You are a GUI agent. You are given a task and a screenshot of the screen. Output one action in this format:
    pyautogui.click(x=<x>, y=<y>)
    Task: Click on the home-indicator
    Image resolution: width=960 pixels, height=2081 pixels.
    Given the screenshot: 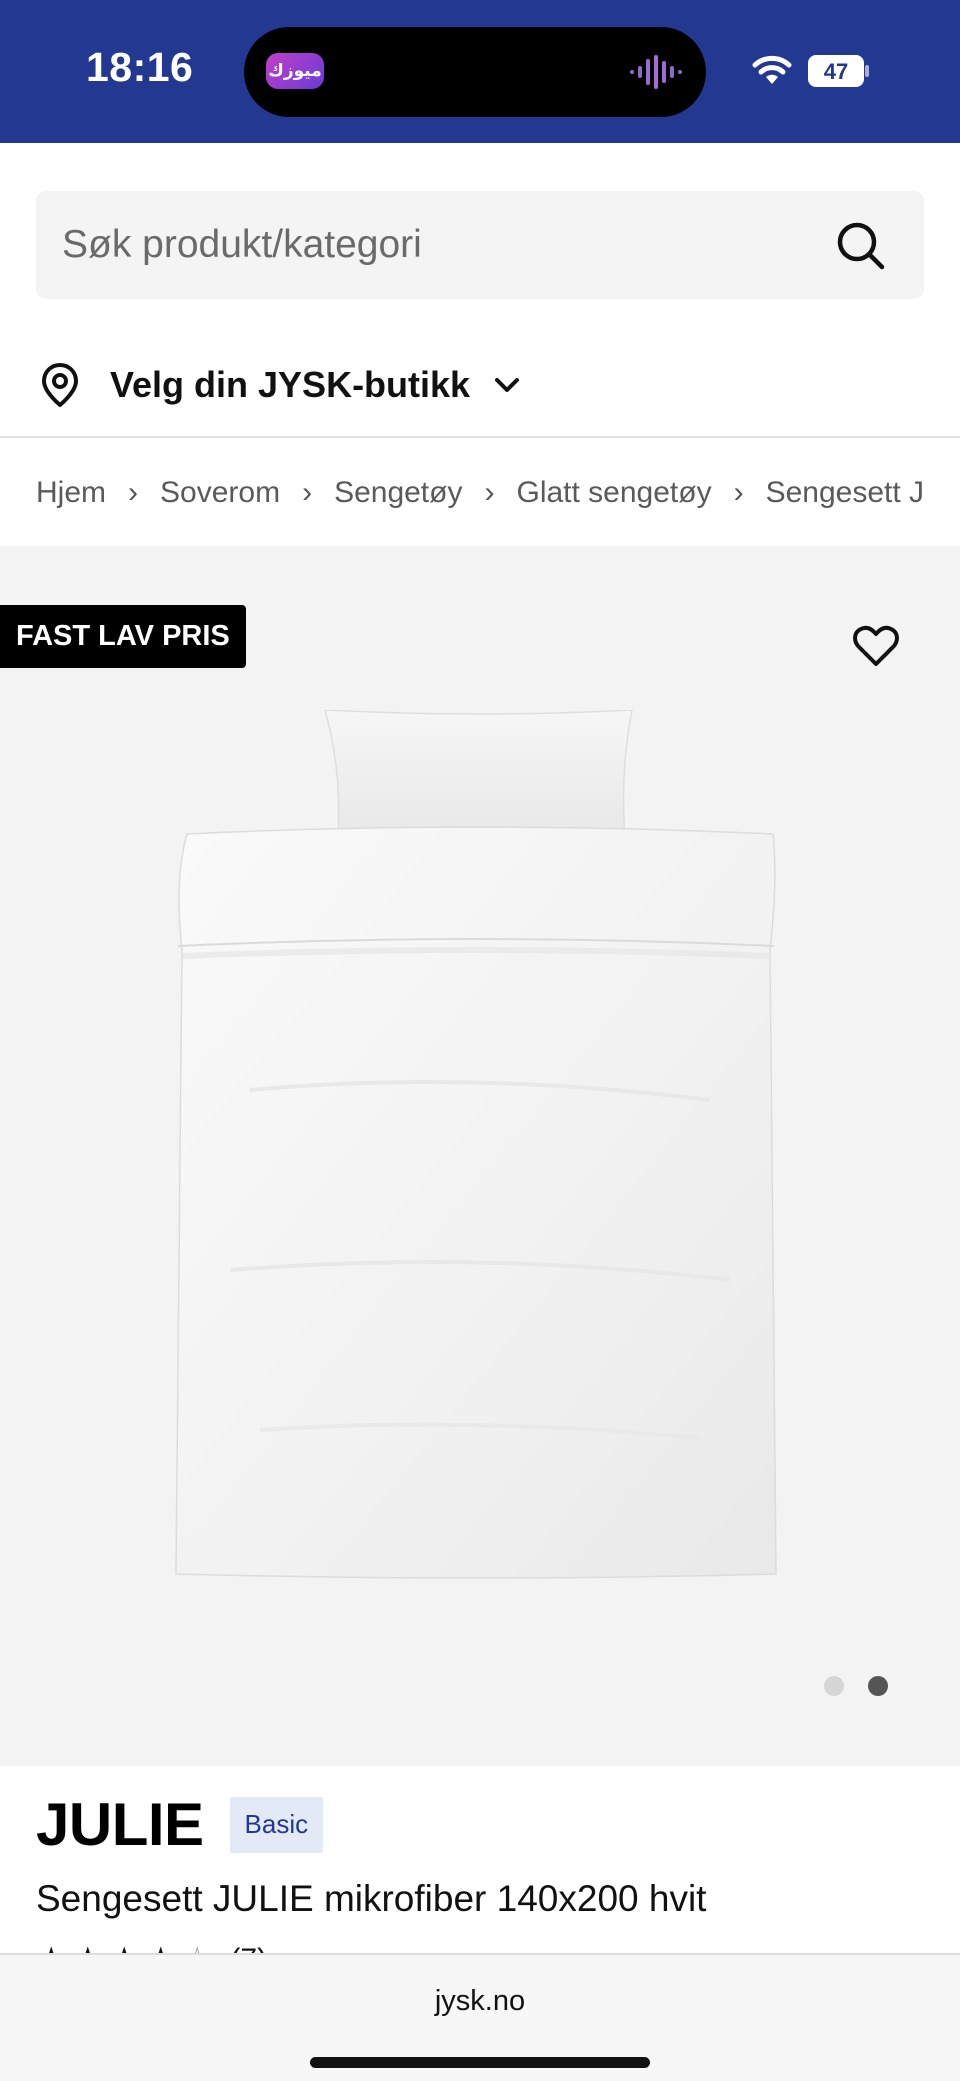 What is the action you would take?
    pyautogui.click(x=480, y=2062)
    